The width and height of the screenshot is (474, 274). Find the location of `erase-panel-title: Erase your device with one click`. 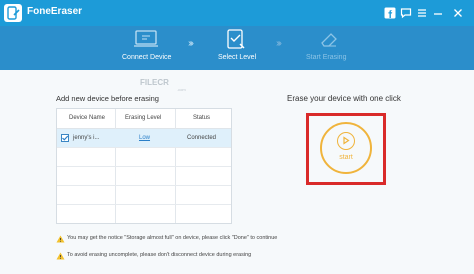

erase-panel-title: Erase your device with one click is located at coordinates (344, 98).